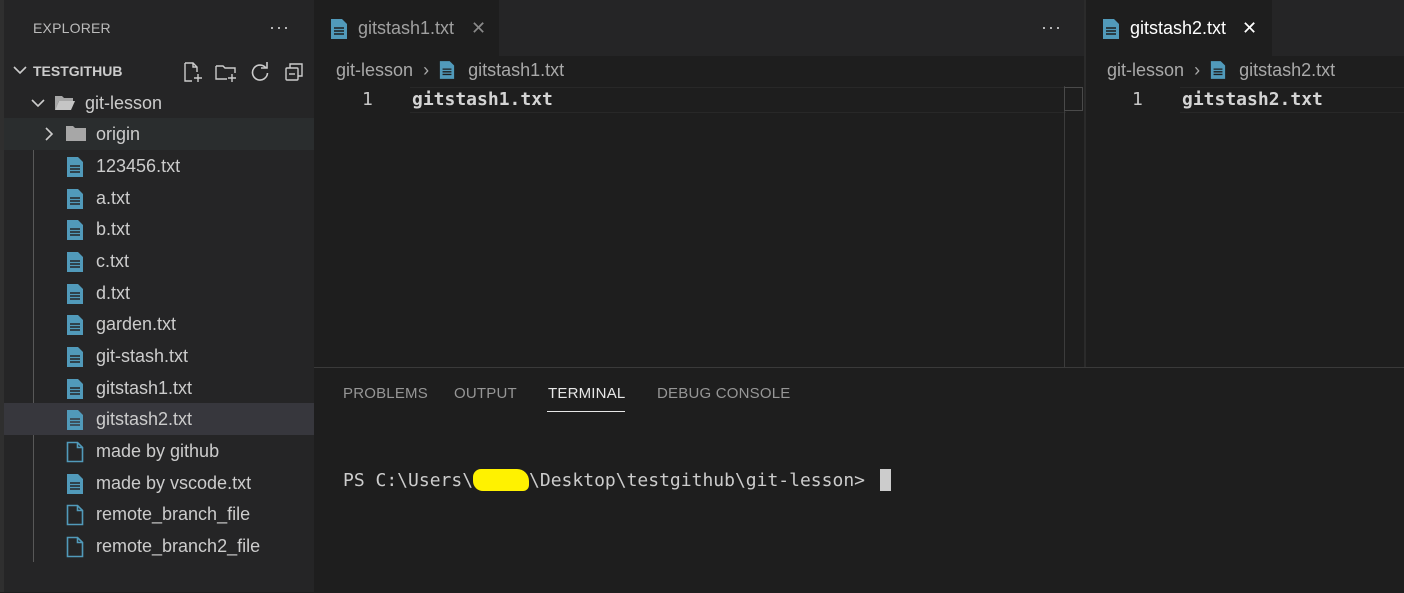 This screenshot has height=593, width=1404. I want to click on prompt-prefix: PS C:\Users\, so click(408, 480).